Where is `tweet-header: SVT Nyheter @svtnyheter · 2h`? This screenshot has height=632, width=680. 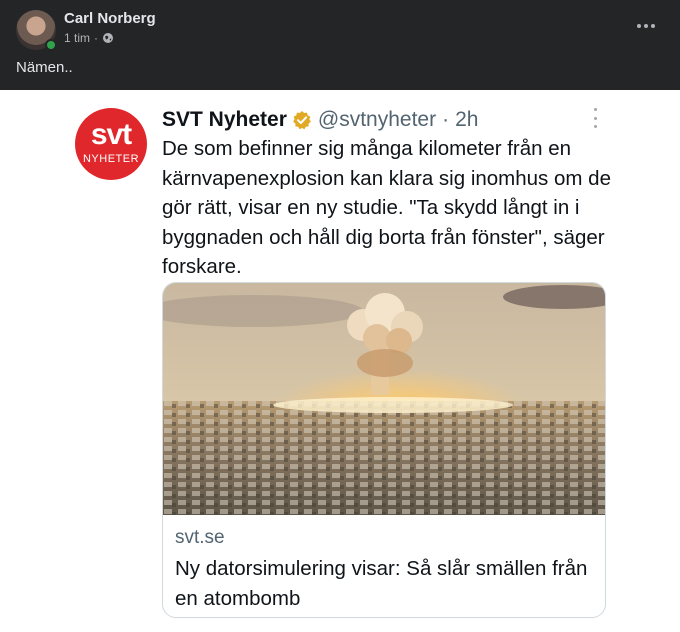 tweet-header: SVT Nyheter @svtnyheter · 2h is located at coordinates (320, 120).